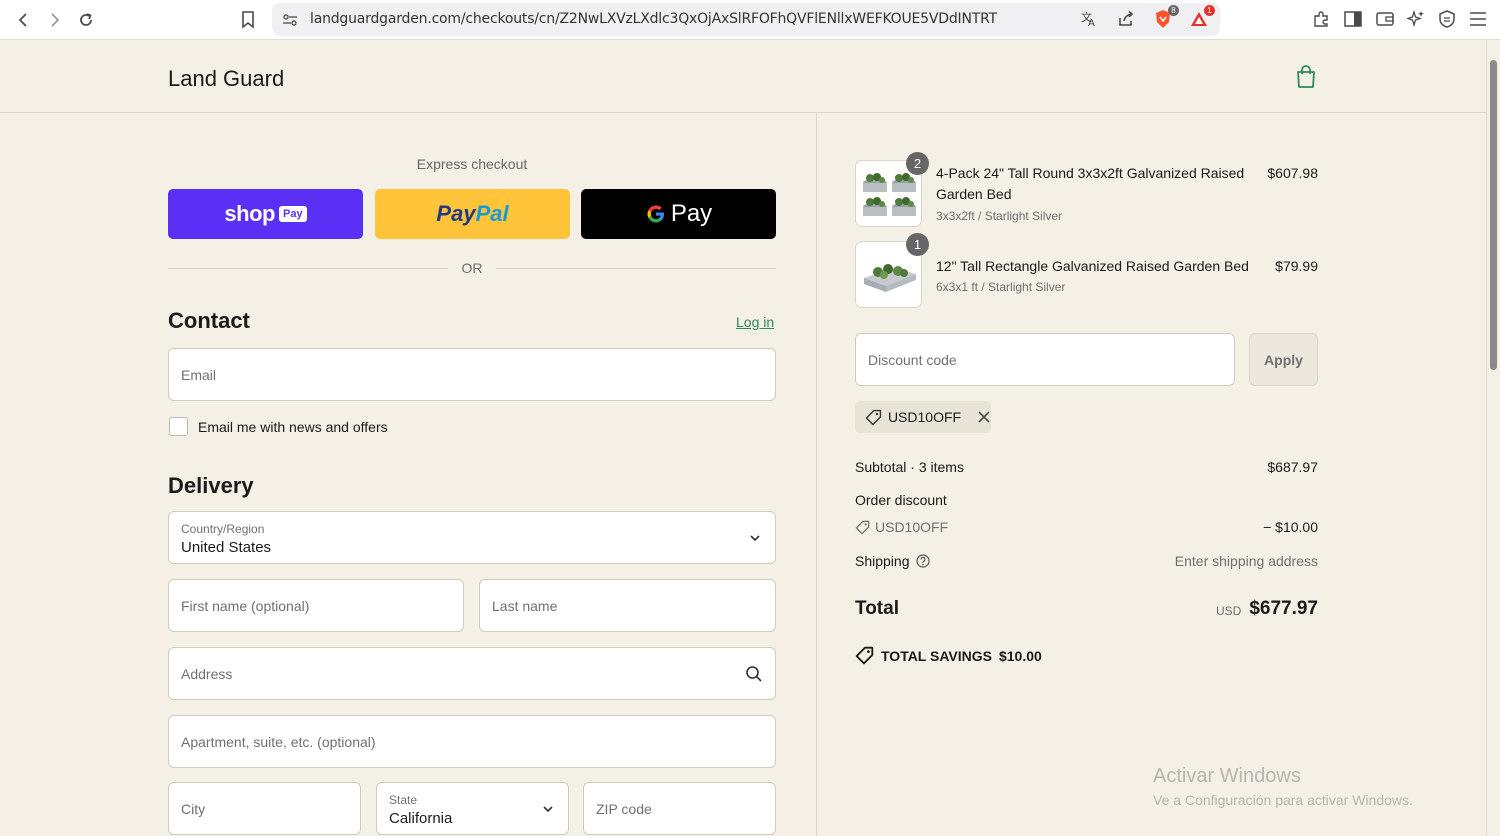 This screenshot has width=1500, height=836. What do you see at coordinates (1089, 19) in the screenshot?
I see `translate-icon: 文A` at bounding box center [1089, 19].